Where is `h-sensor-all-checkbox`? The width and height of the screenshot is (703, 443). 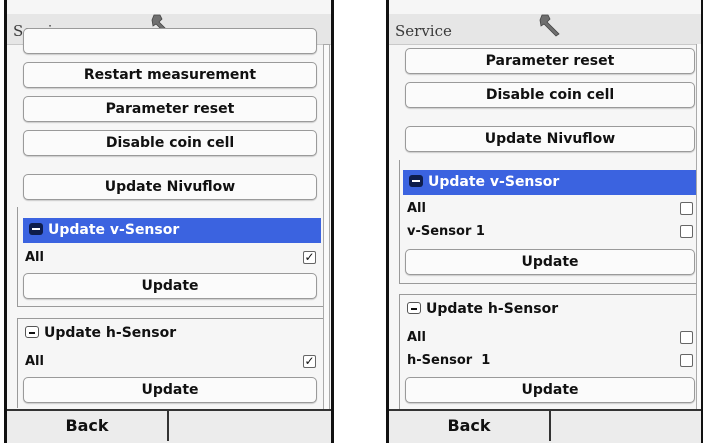
h-sensor-all-checkbox is located at coordinates (686, 337).